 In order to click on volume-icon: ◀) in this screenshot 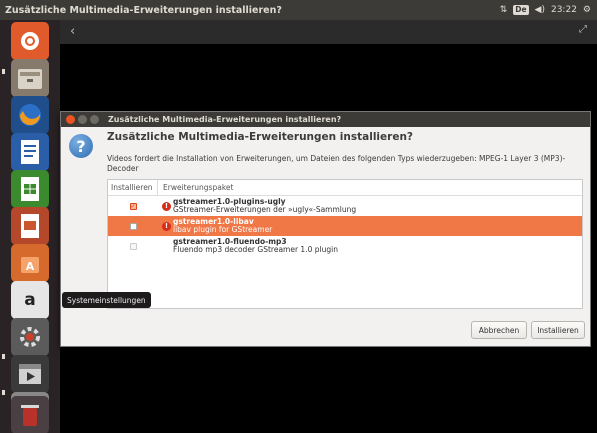, I will do `click(540, 10)`.